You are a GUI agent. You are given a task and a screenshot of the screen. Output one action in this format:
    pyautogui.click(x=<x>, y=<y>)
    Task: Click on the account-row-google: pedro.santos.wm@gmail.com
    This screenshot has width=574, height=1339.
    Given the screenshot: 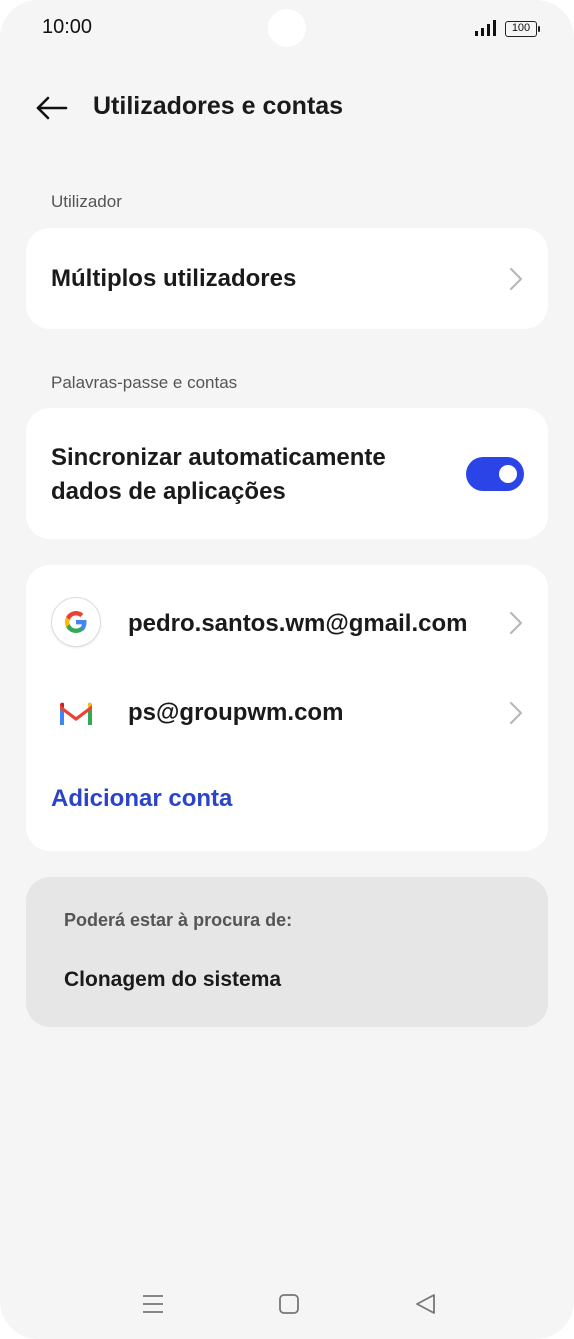 What is the action you would take?
    pyautogui.click(x=287, y=623)
    